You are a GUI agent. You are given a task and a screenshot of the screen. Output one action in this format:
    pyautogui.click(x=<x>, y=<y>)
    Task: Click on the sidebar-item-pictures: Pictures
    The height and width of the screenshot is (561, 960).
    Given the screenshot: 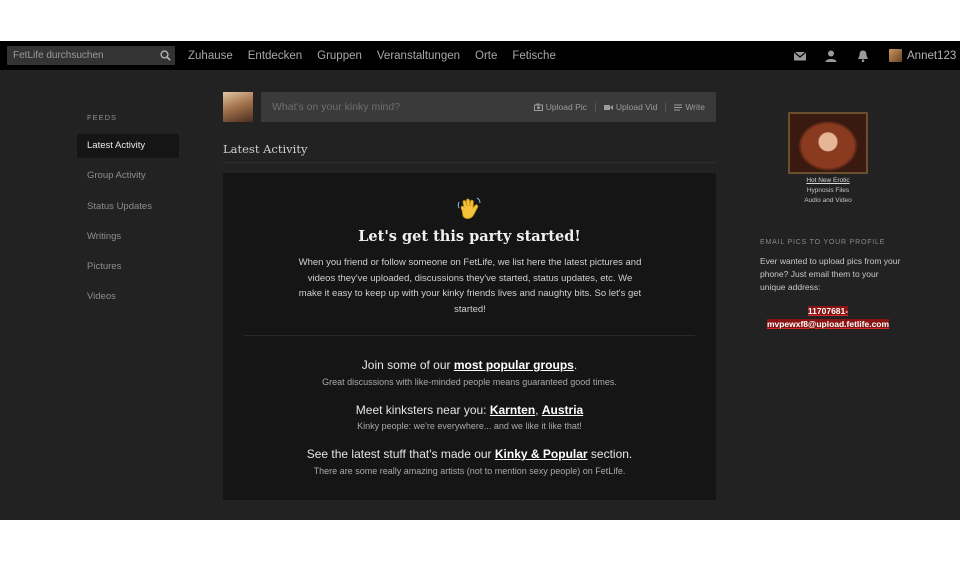 What is the action you would take?
    pyautogui.click(x=128, y=267)
    